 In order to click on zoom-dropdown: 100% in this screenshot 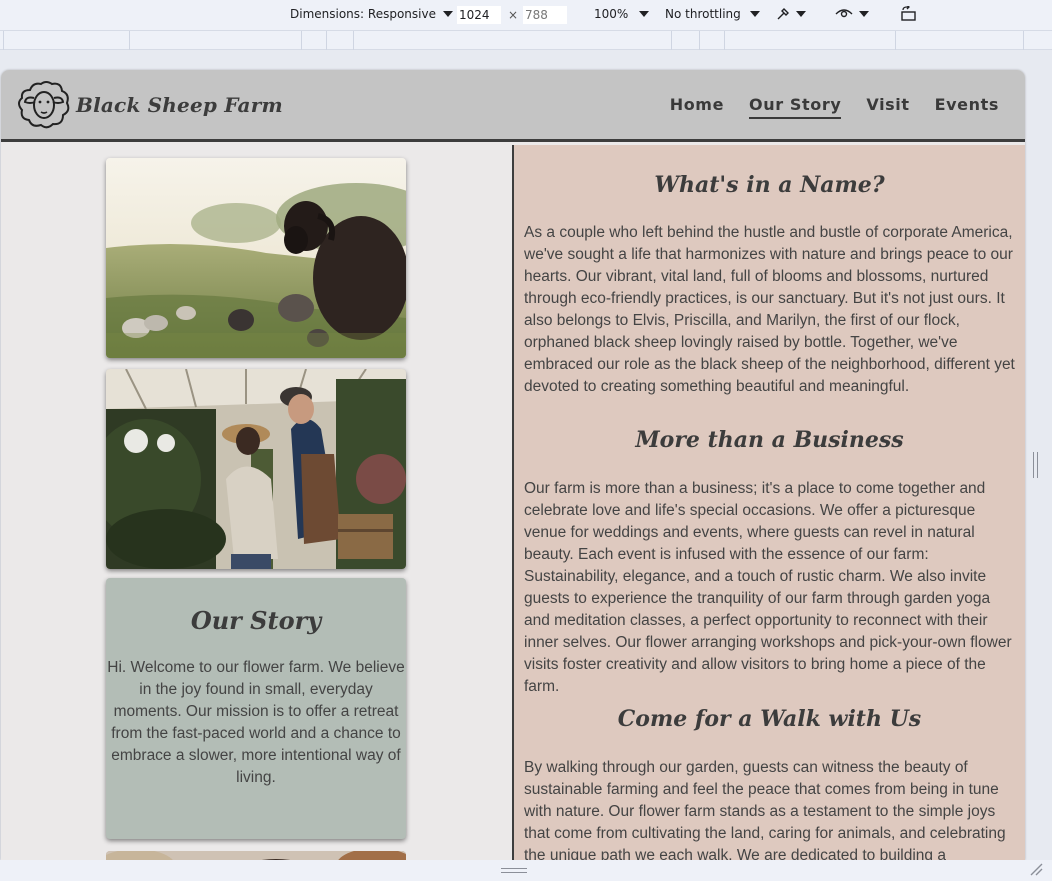, I will do `click(622, 14)`.